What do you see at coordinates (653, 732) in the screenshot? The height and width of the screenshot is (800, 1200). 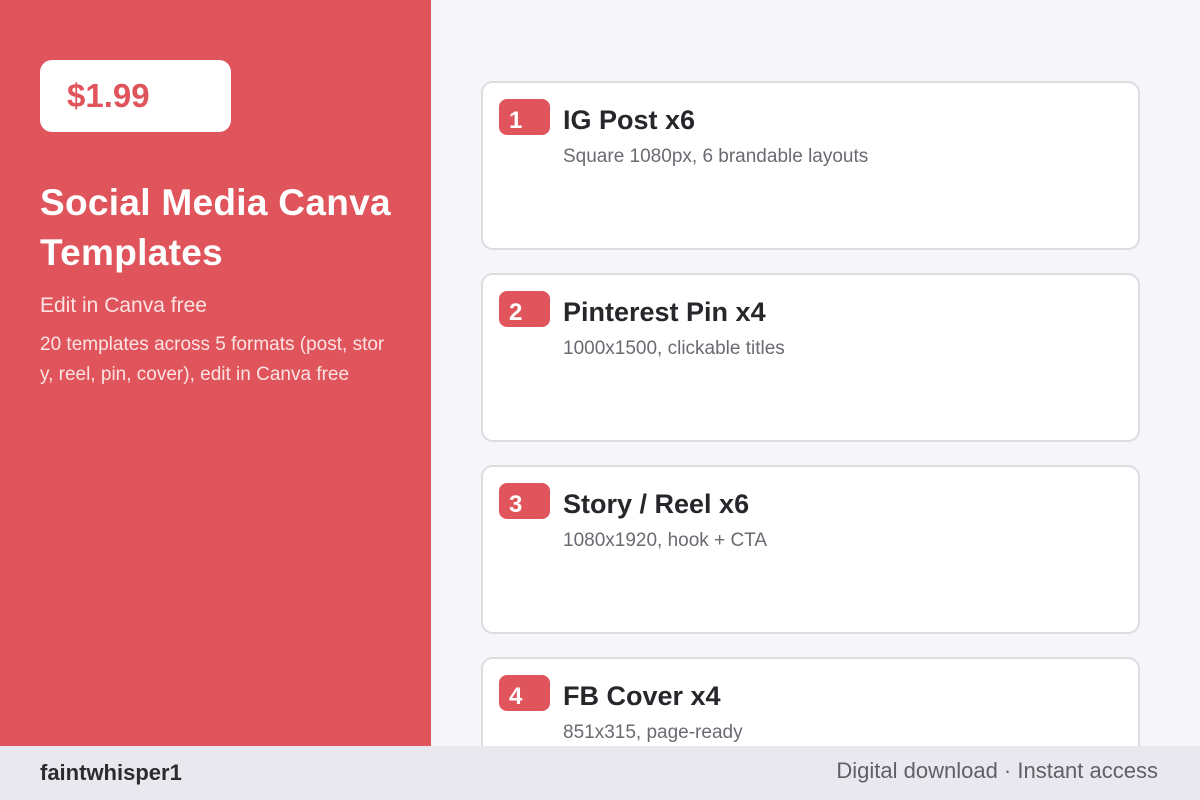 I see `item-description: 851x315, page-ready` at bounding box center [653, 732].